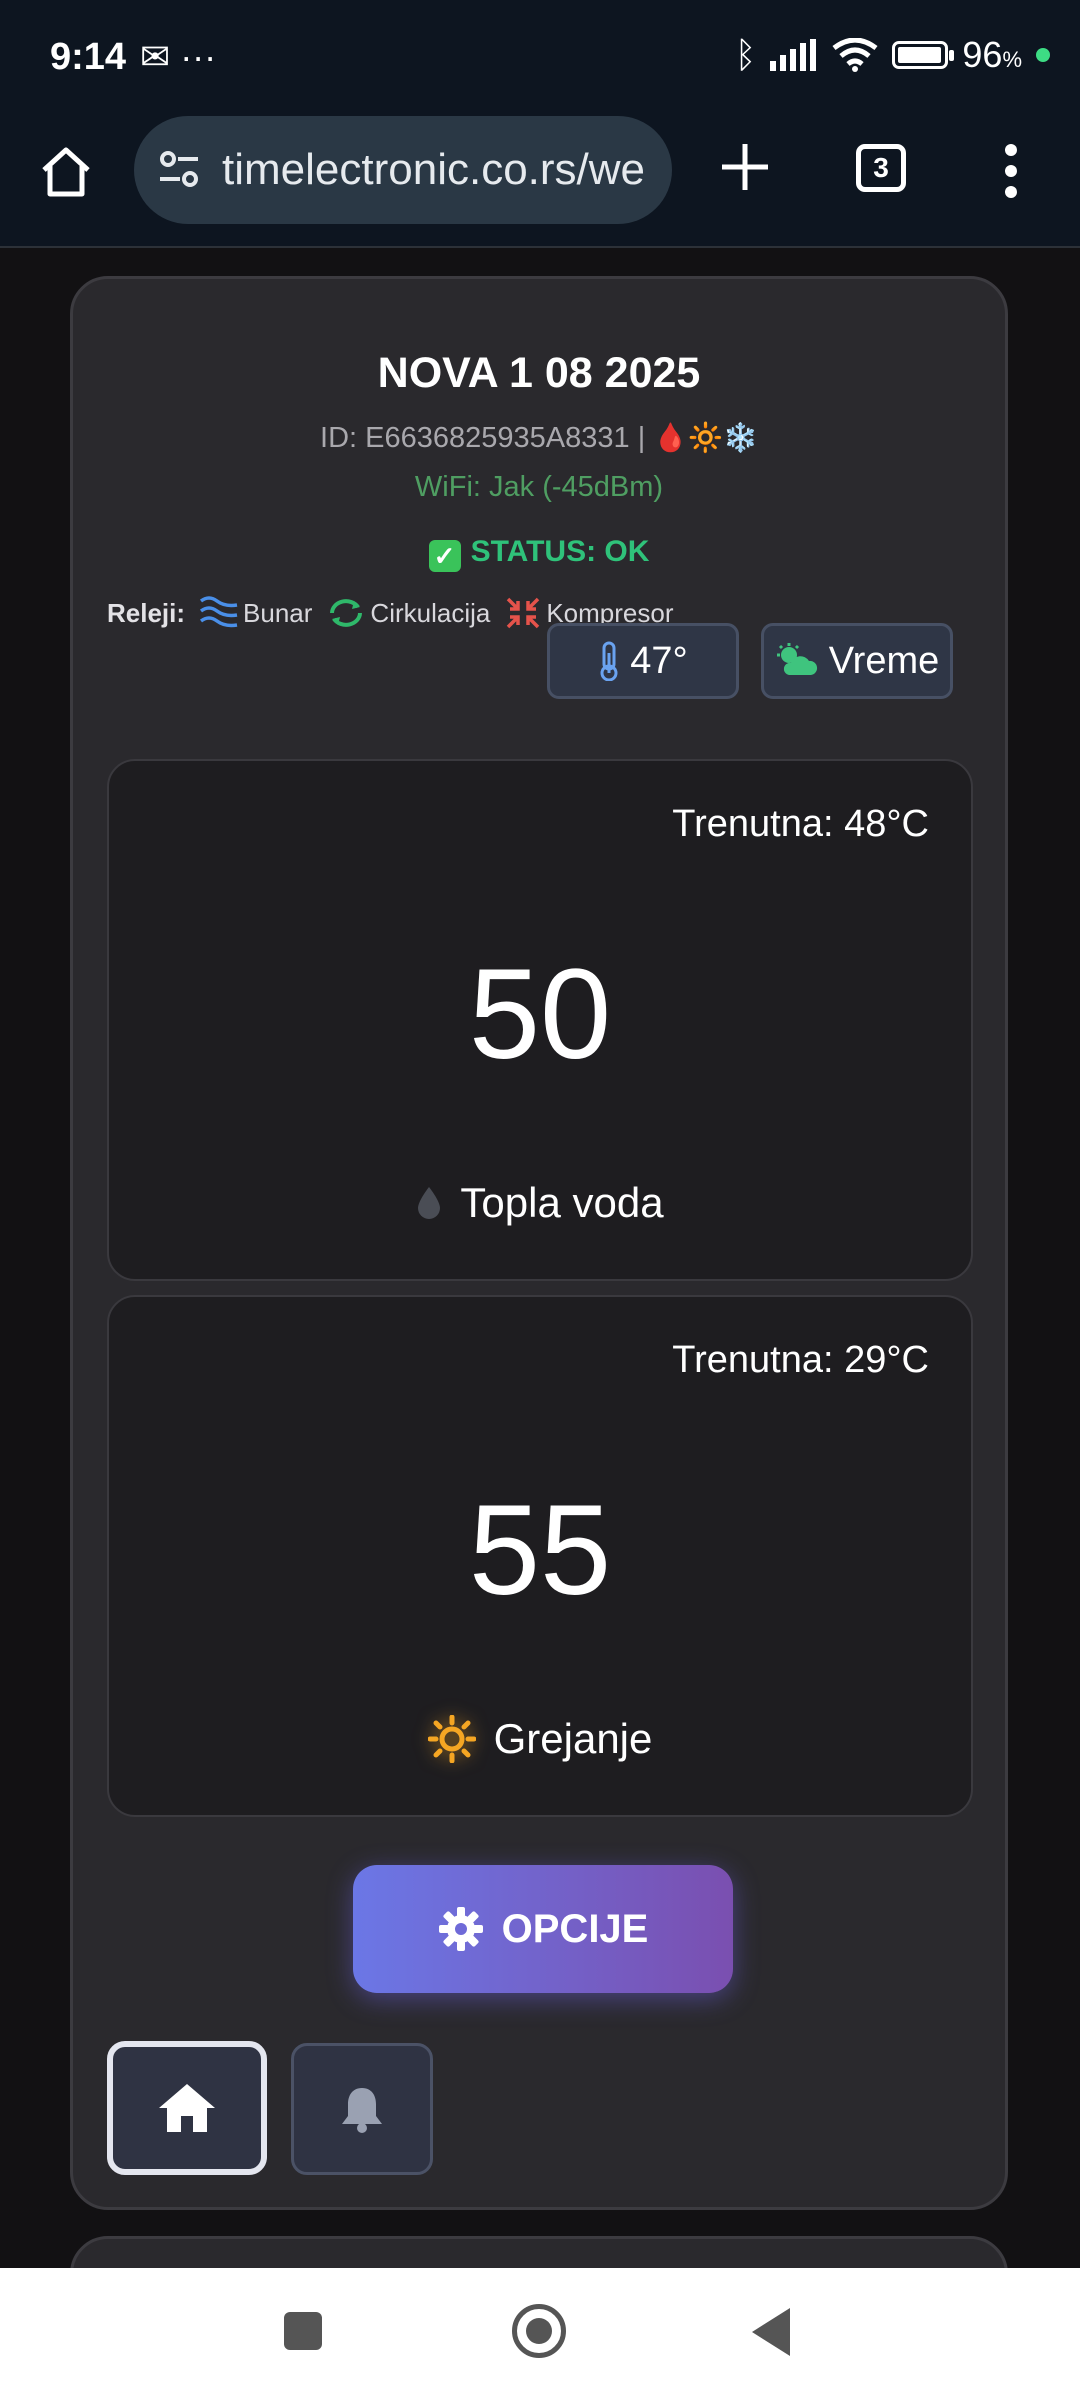 The height and width of the screenshot is (2400, 1080). I want to click on status-left-icons: ✉ ···, so click(178, 57).